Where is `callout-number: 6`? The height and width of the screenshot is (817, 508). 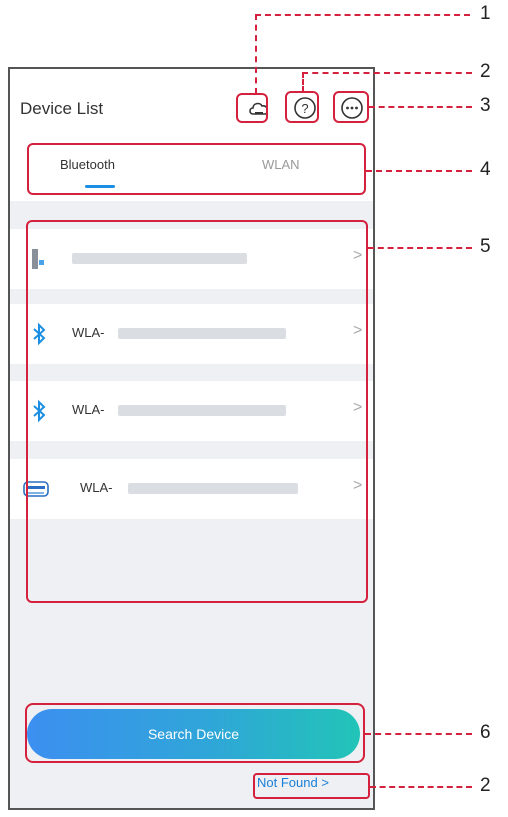 callout-number: 6 is located at coordinates (485, 732).